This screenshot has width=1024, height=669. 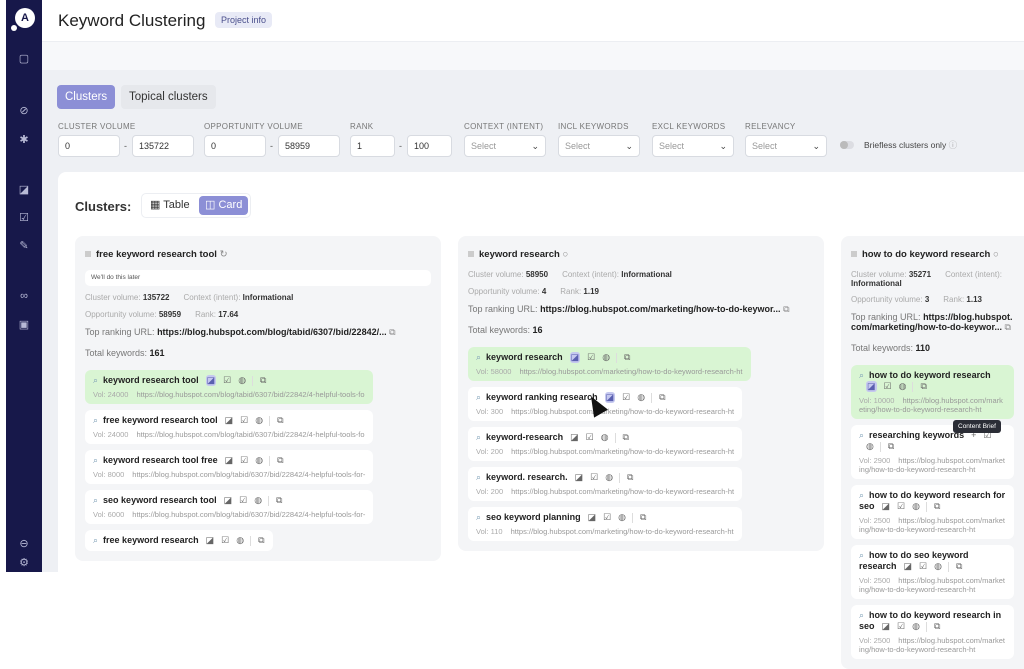 What do you see at coordinates (24, 110) in the screenshot?
I see `compass-icon: ⊘` at bounding box center [24, 110].